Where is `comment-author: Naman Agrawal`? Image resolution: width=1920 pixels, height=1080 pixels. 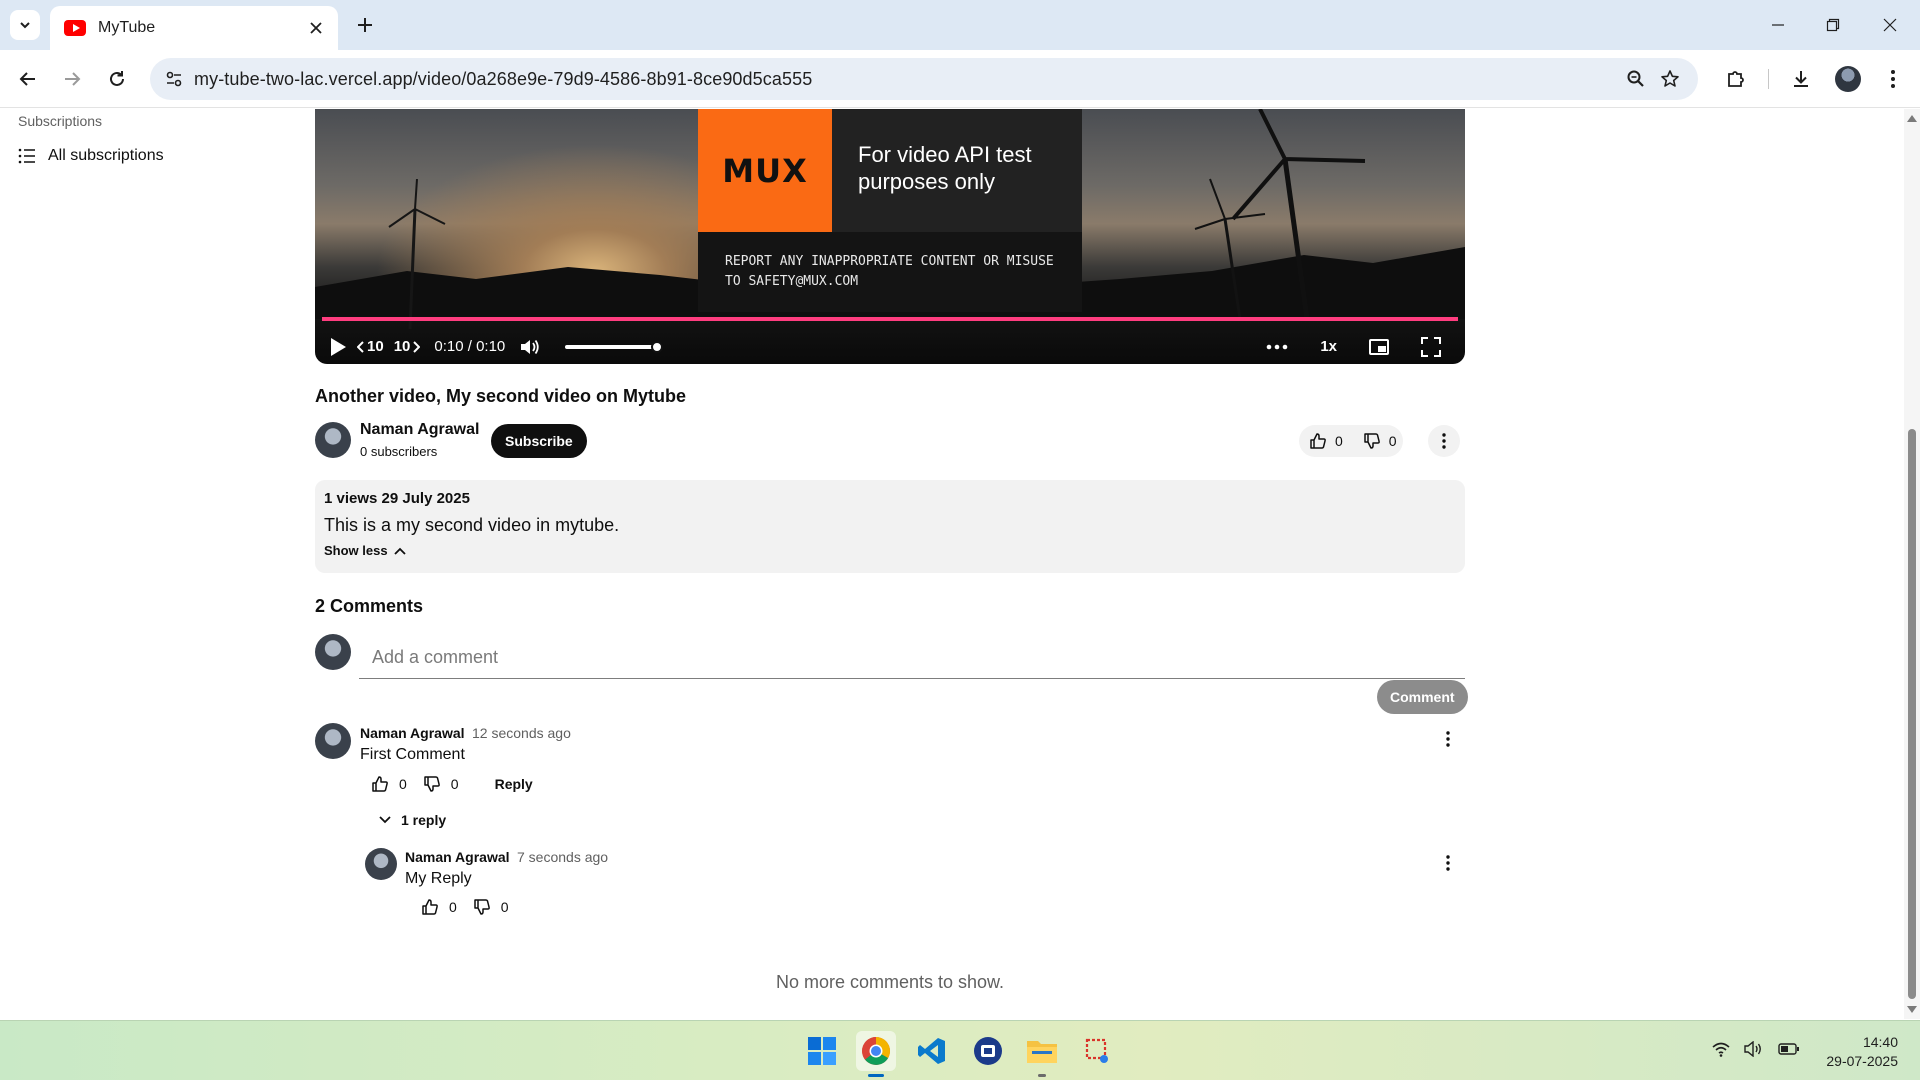
comment-author: Naman Agrawal is located at coordinates (412, 733).